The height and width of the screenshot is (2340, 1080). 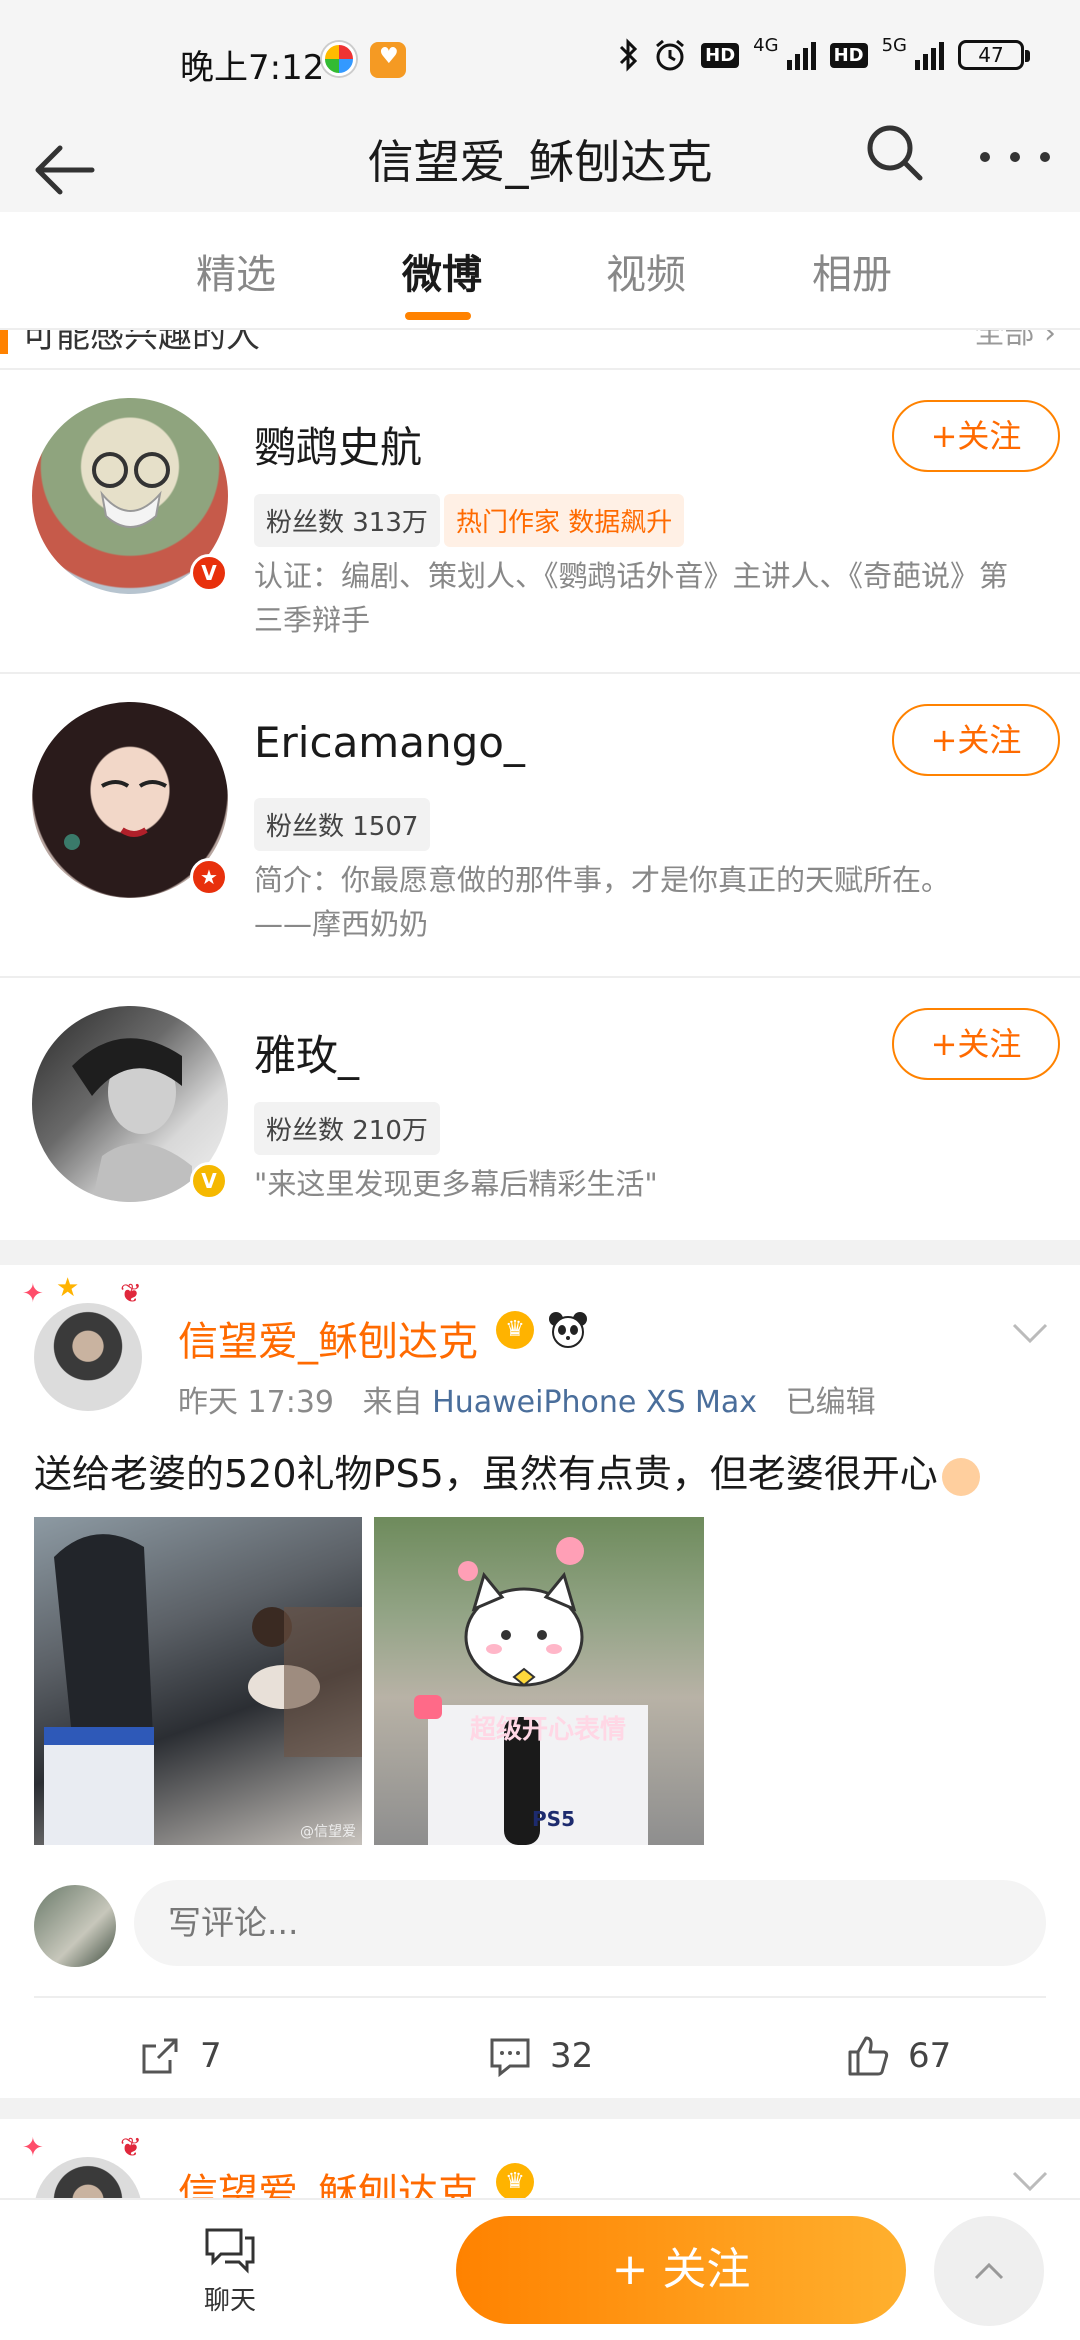 I want to click on my-avatar, so click(x=75, y=1926).